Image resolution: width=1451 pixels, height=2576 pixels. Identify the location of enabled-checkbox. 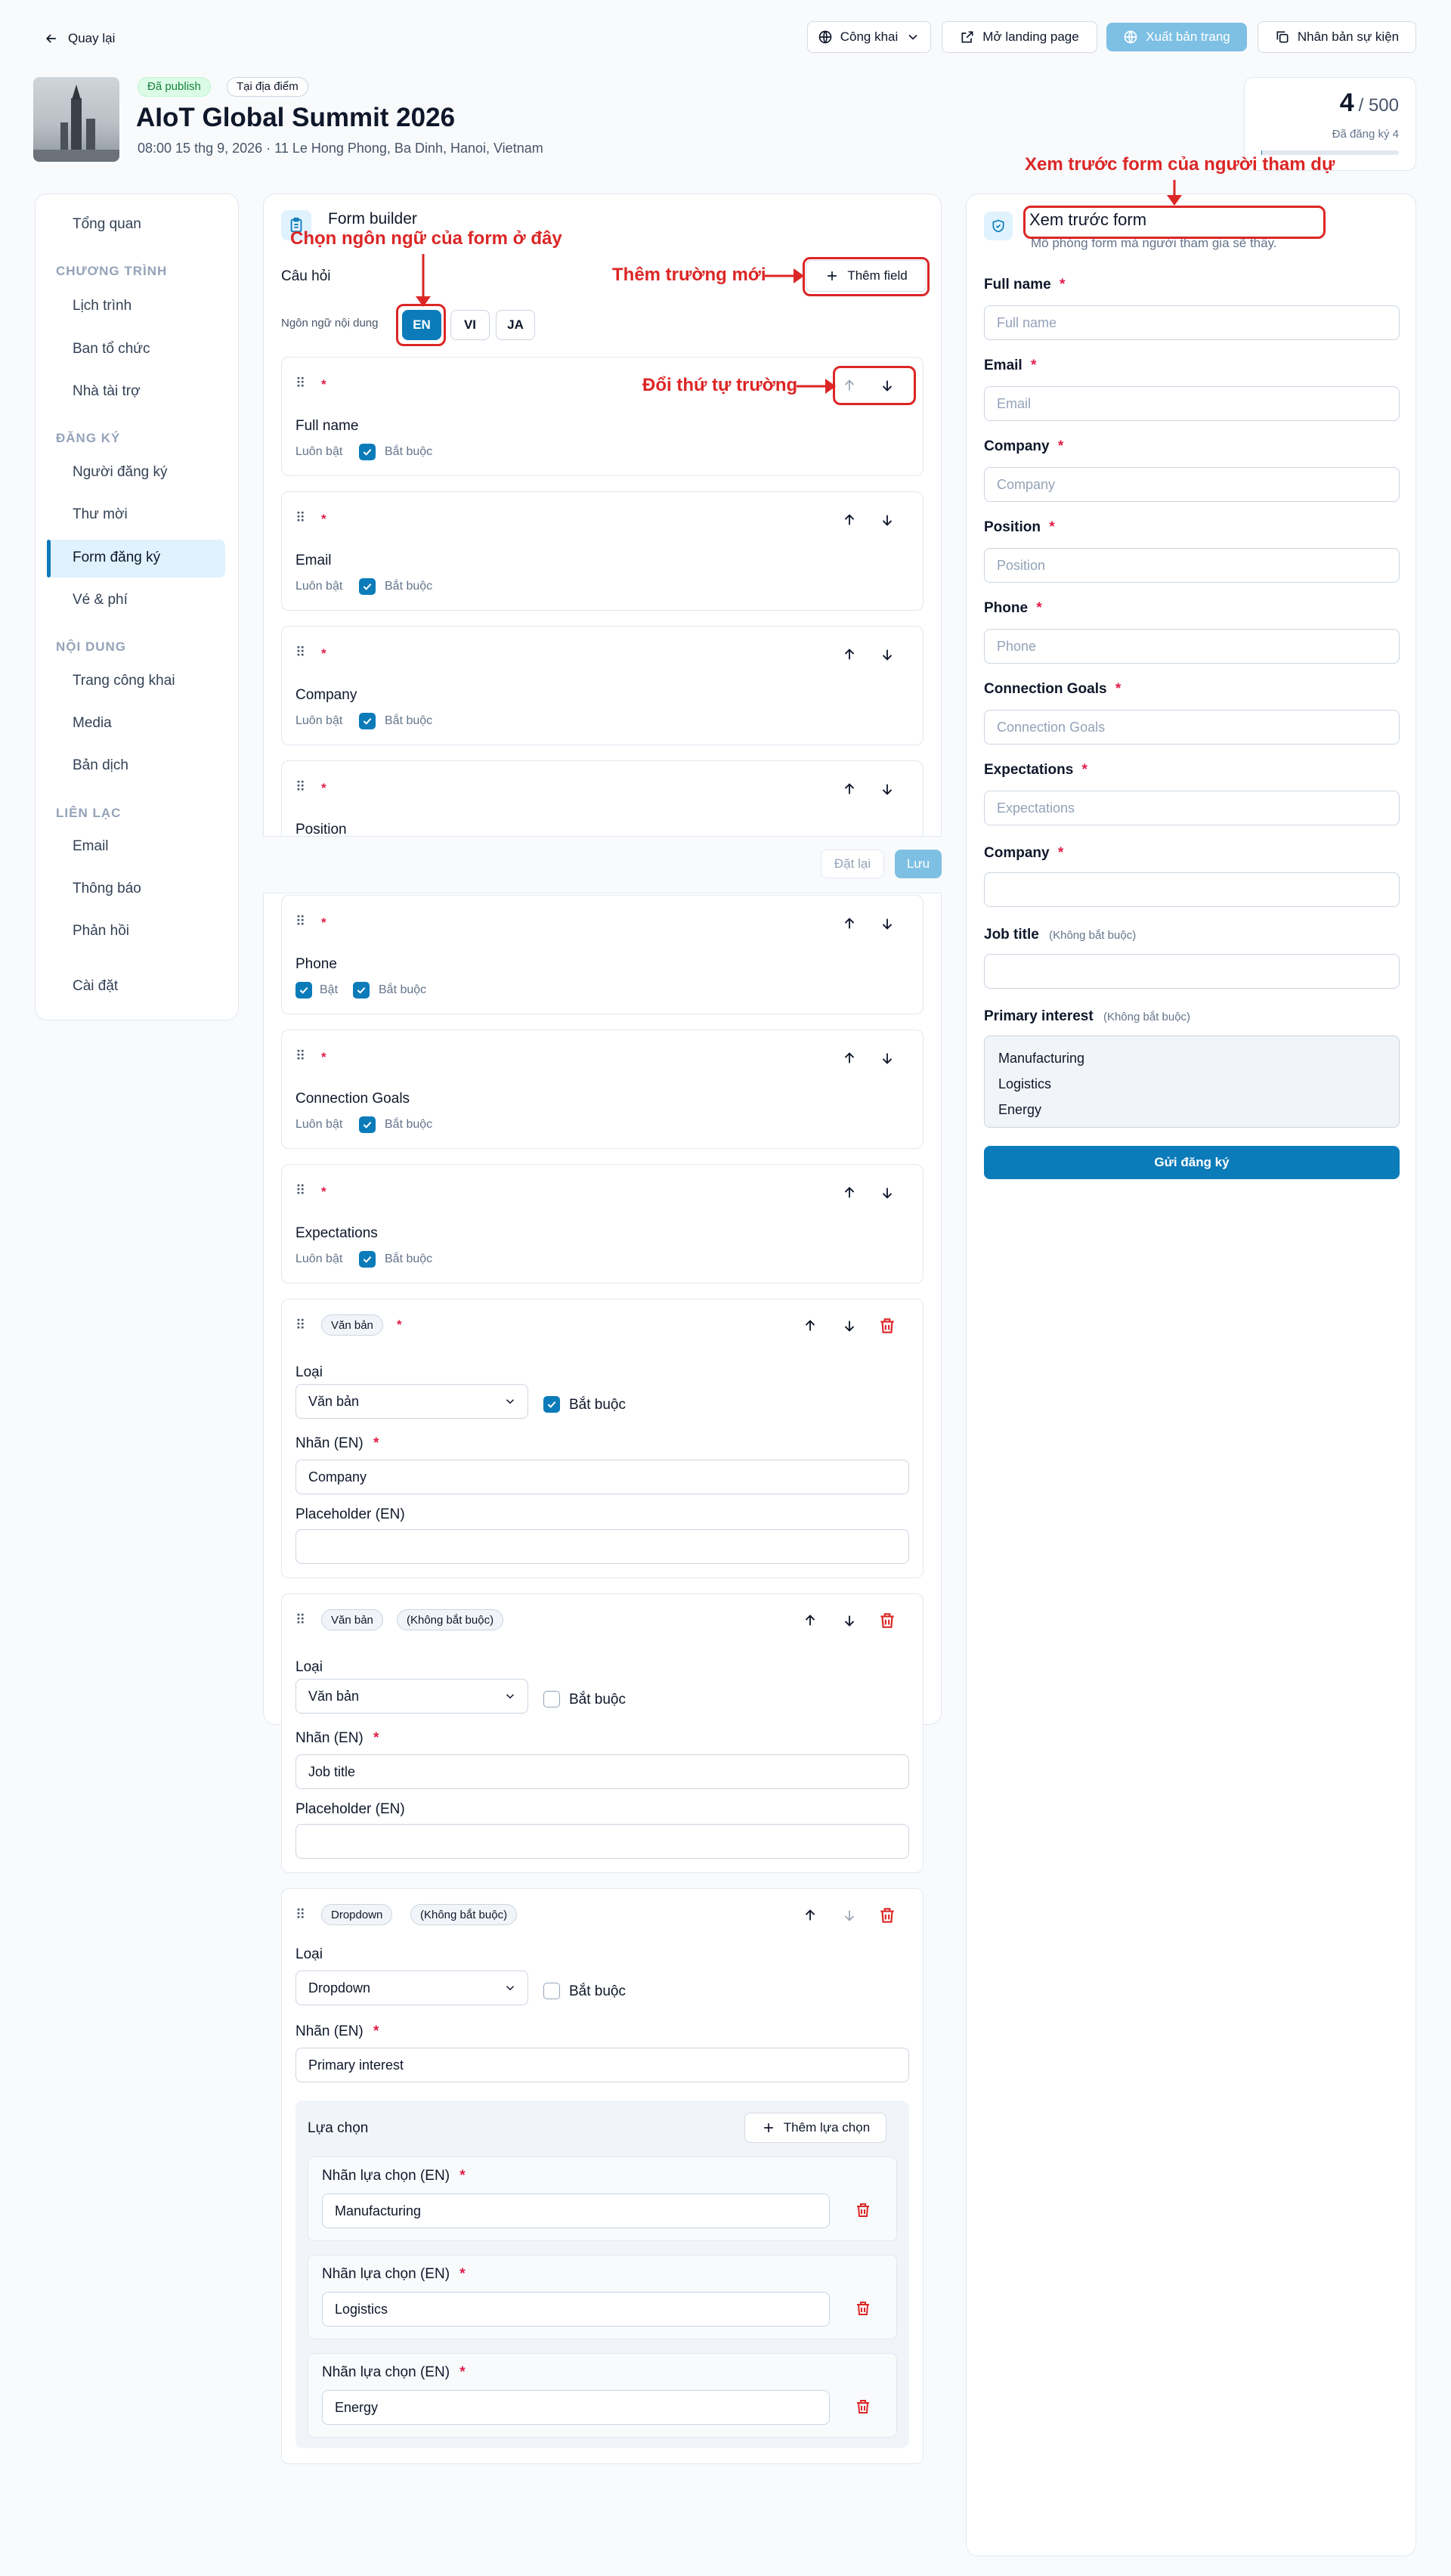
(303, 990).